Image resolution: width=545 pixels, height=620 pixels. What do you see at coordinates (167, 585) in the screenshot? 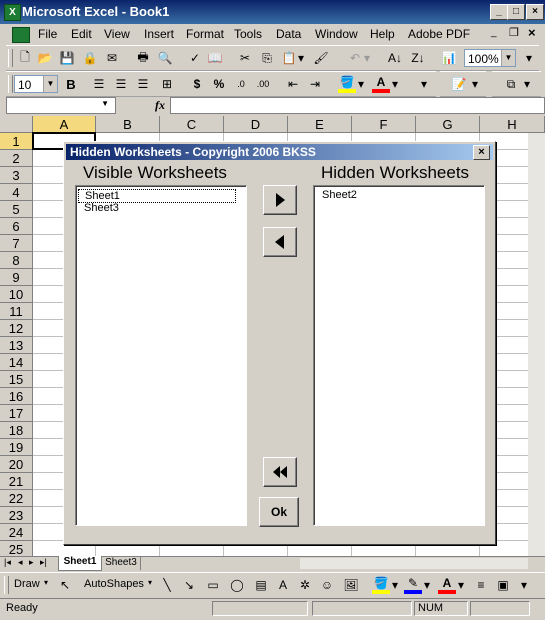
I see `line-icon: ╲` at bounding box center [167, 585].